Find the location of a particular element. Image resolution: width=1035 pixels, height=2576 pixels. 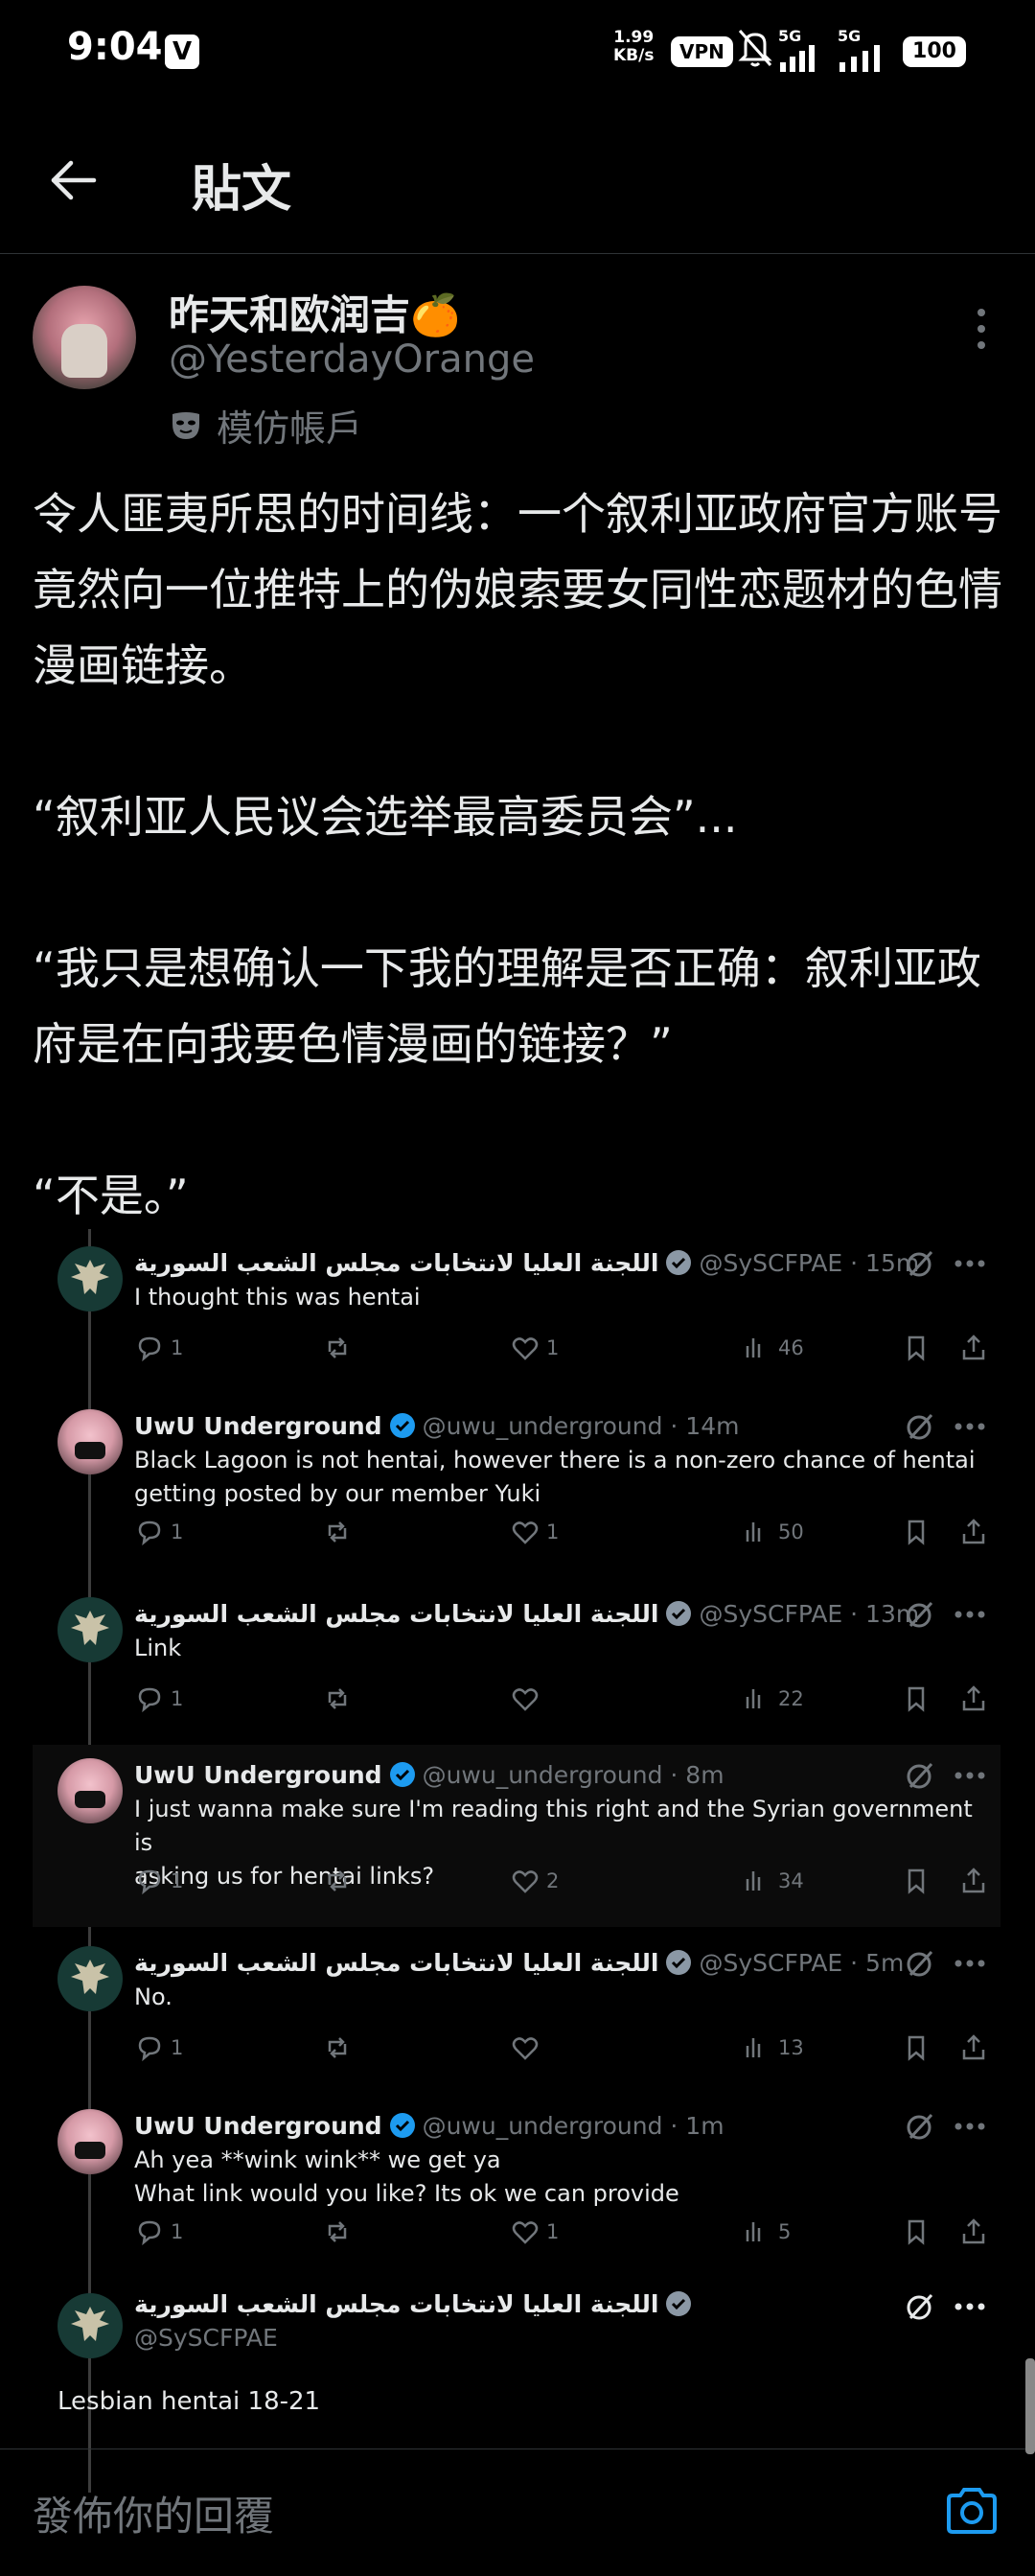

reply-input-placeholder: 發佈你的回覆 is located at coordinates (153, 2513).